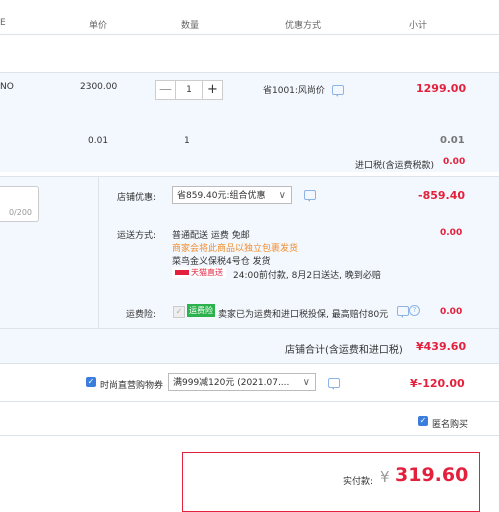  I want to click on header-col-item: E, so click(3, 23).